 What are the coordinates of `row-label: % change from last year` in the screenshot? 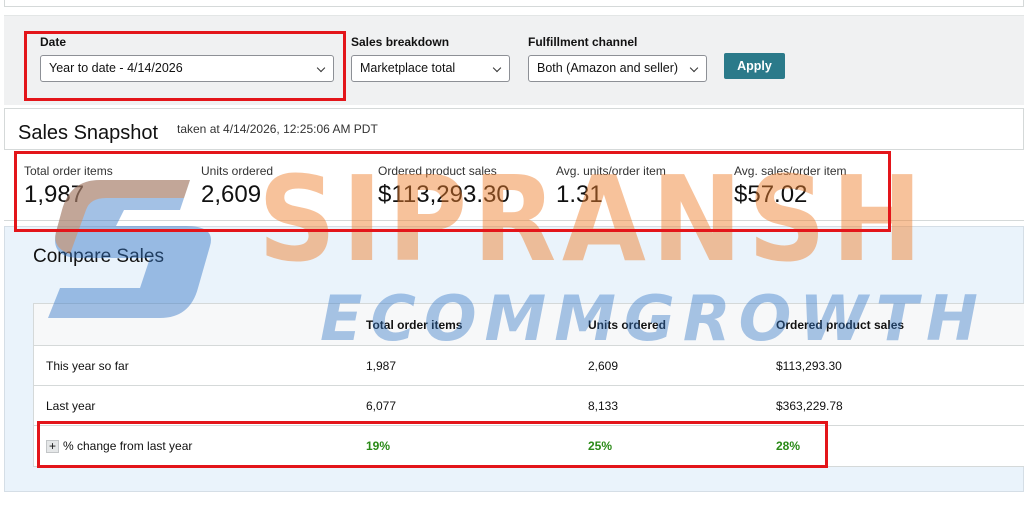 It's located at (128, 446).